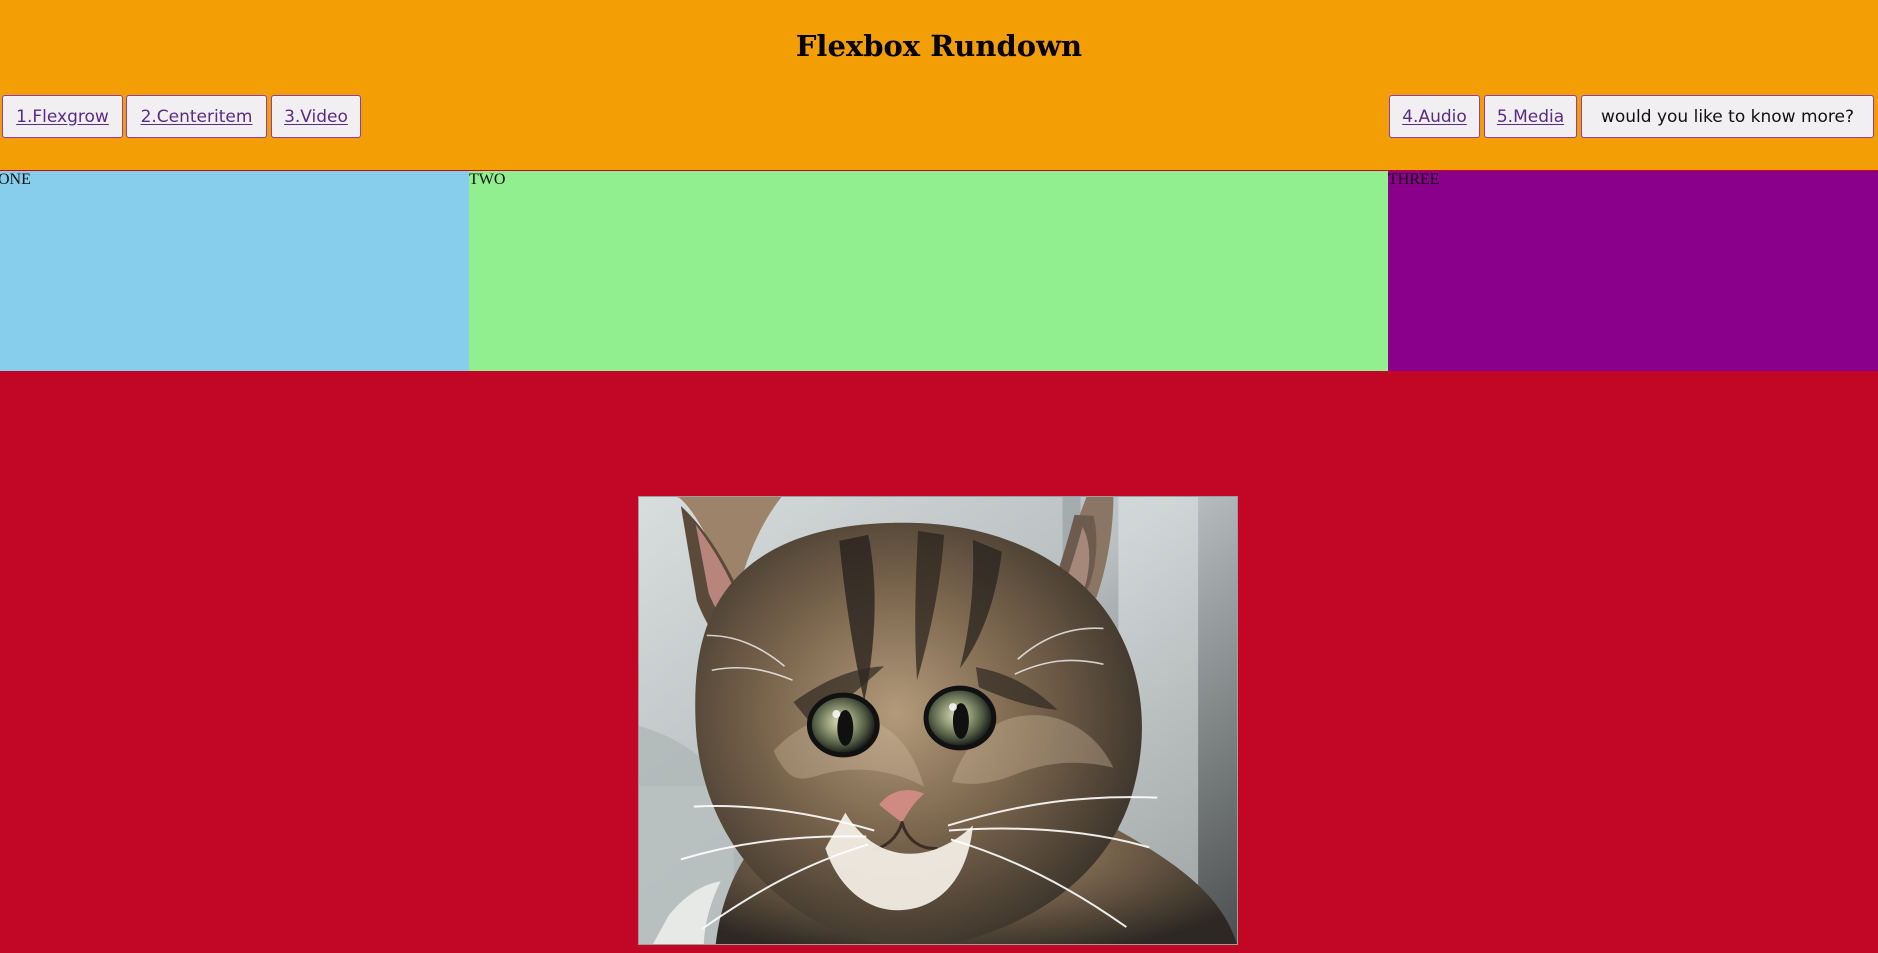  Describe the element at coordinates (62, 116) in the screenshot. I see `nav-link-flexgrow: 1.Flexgrow` at that location.